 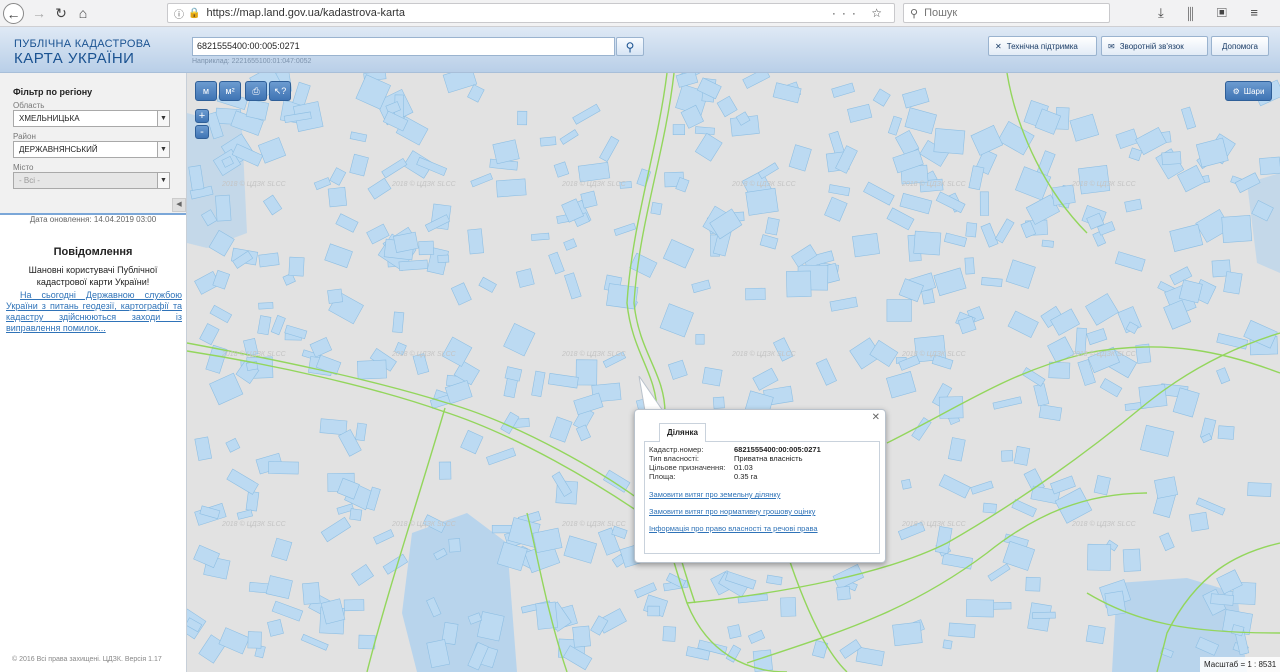 I want to click on zoom-out-button: -, so click(x=202, y=132).